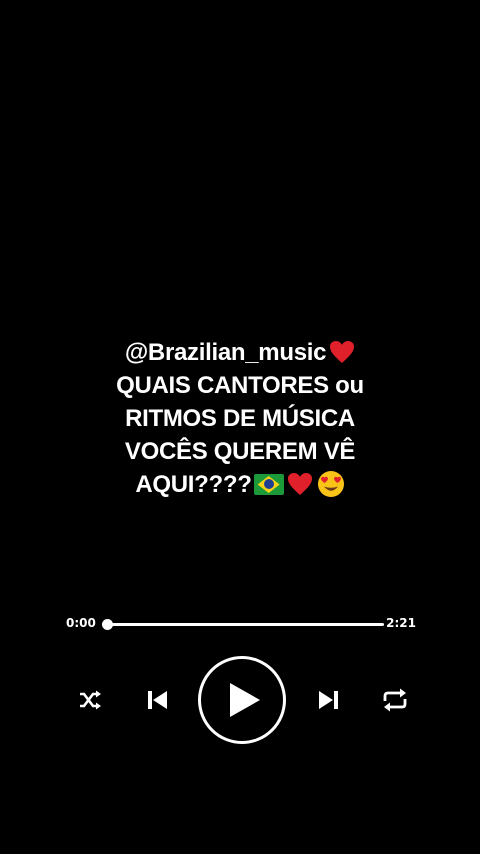  What do you see at coordinates (245, 700) in the screenshot?
I see `play-icon` at bounding box center [245, 700].